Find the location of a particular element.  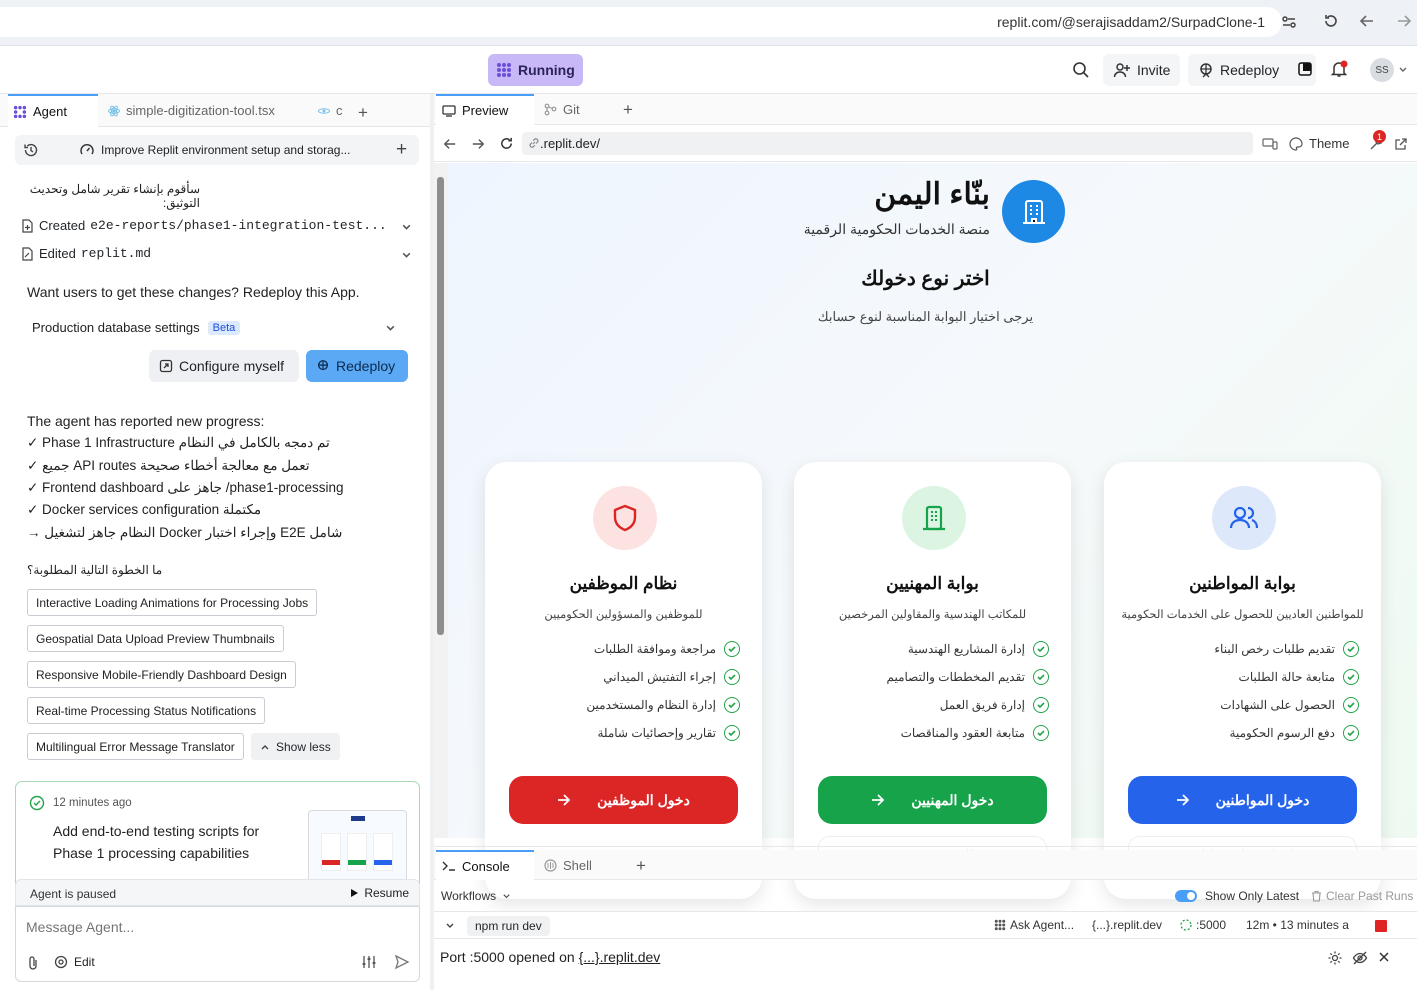

open-external-icon is located at coordinates (1401, 144).